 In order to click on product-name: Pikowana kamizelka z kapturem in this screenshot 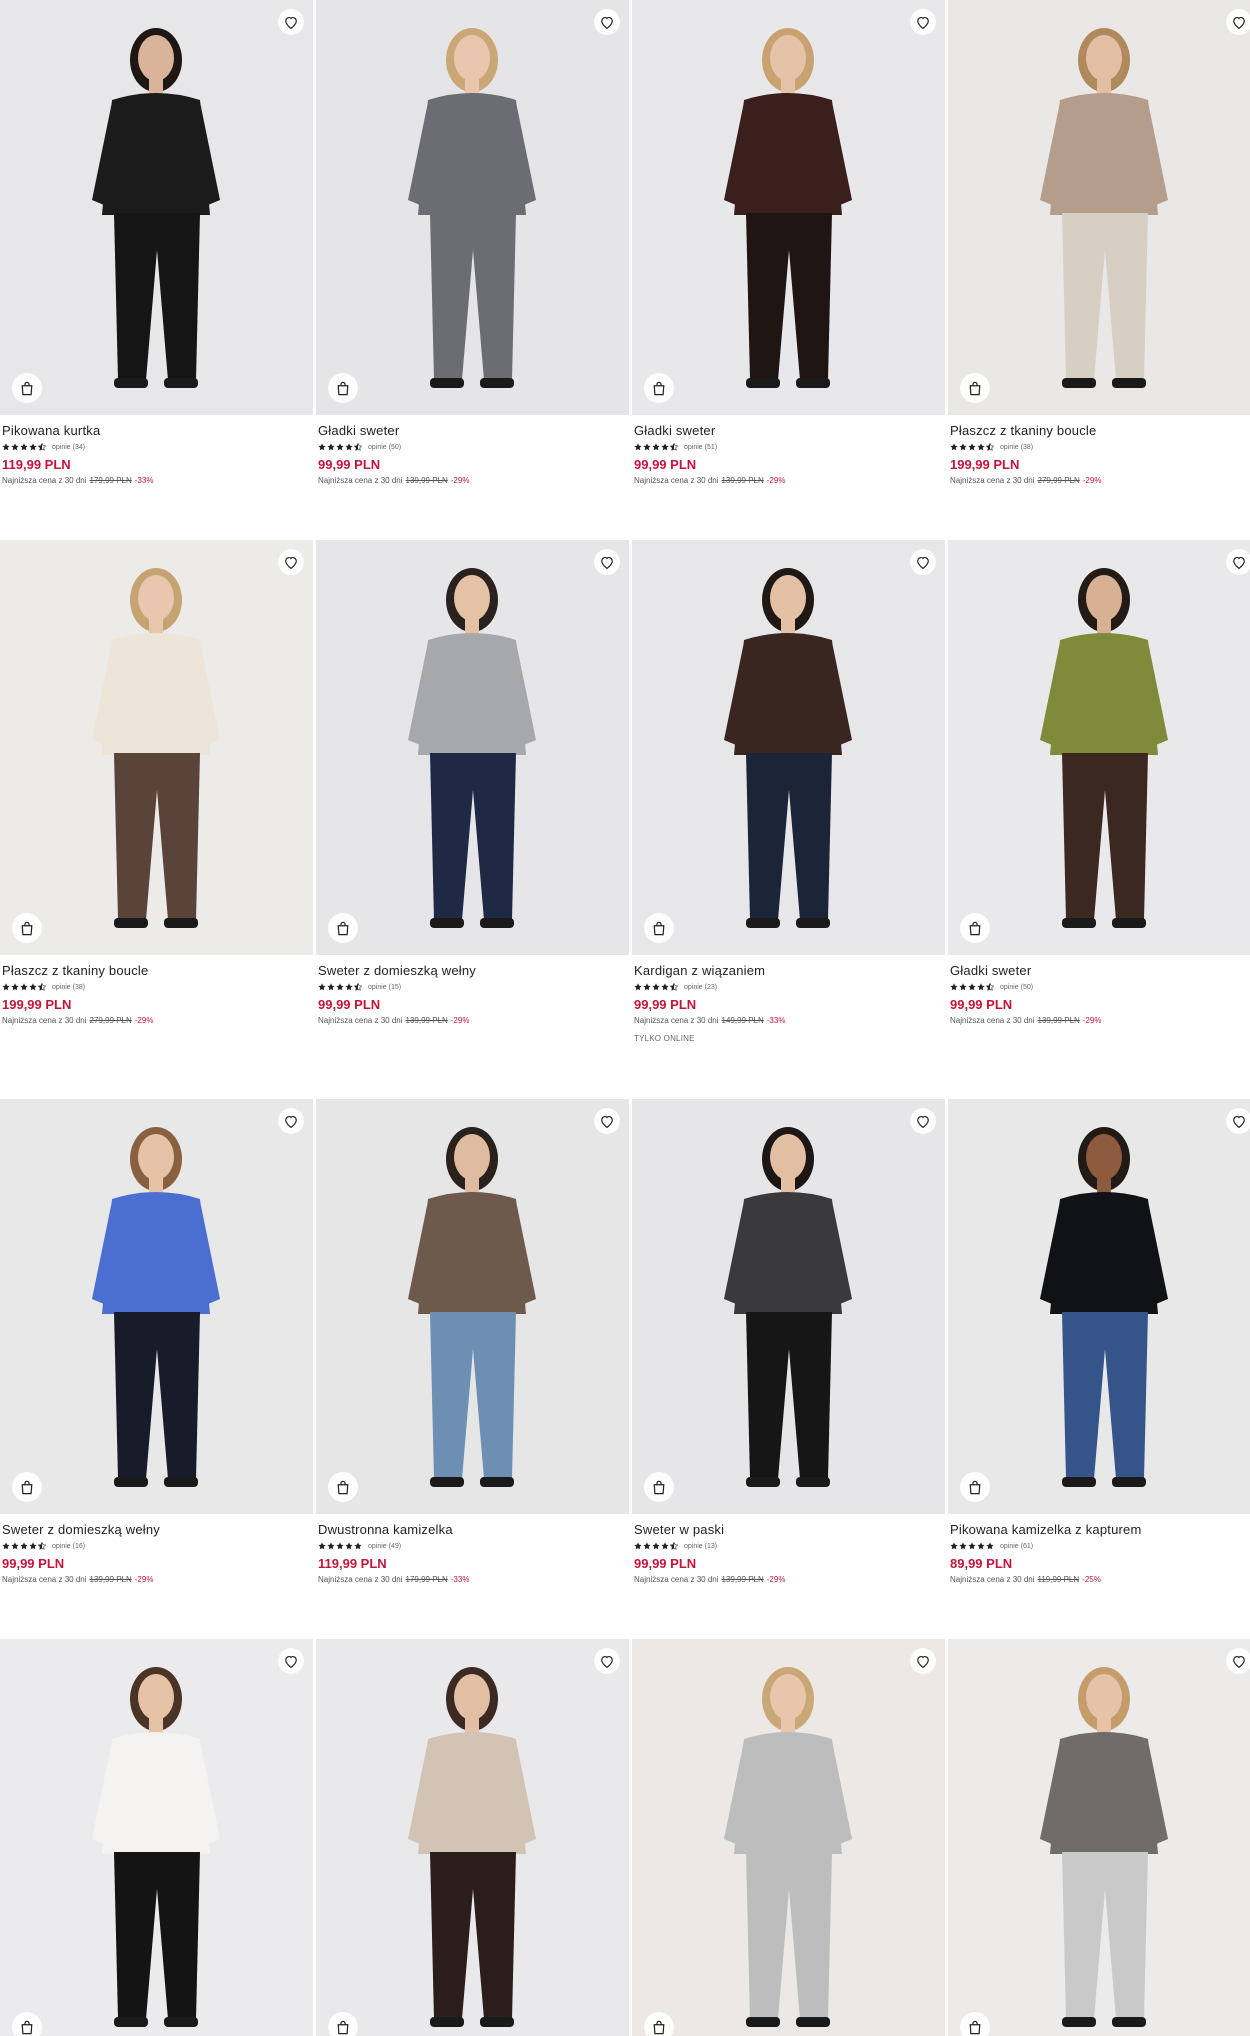, I will do `click(1100, 1530)`.